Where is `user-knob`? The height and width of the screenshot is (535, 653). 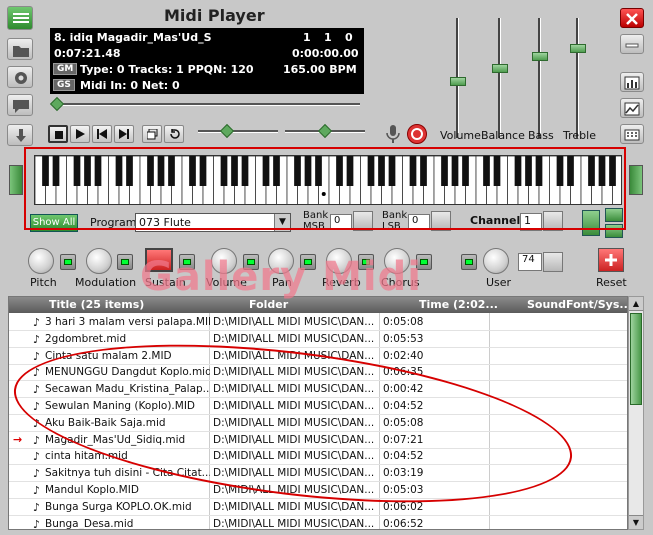
user-knob is located at coordinates (496, 261).